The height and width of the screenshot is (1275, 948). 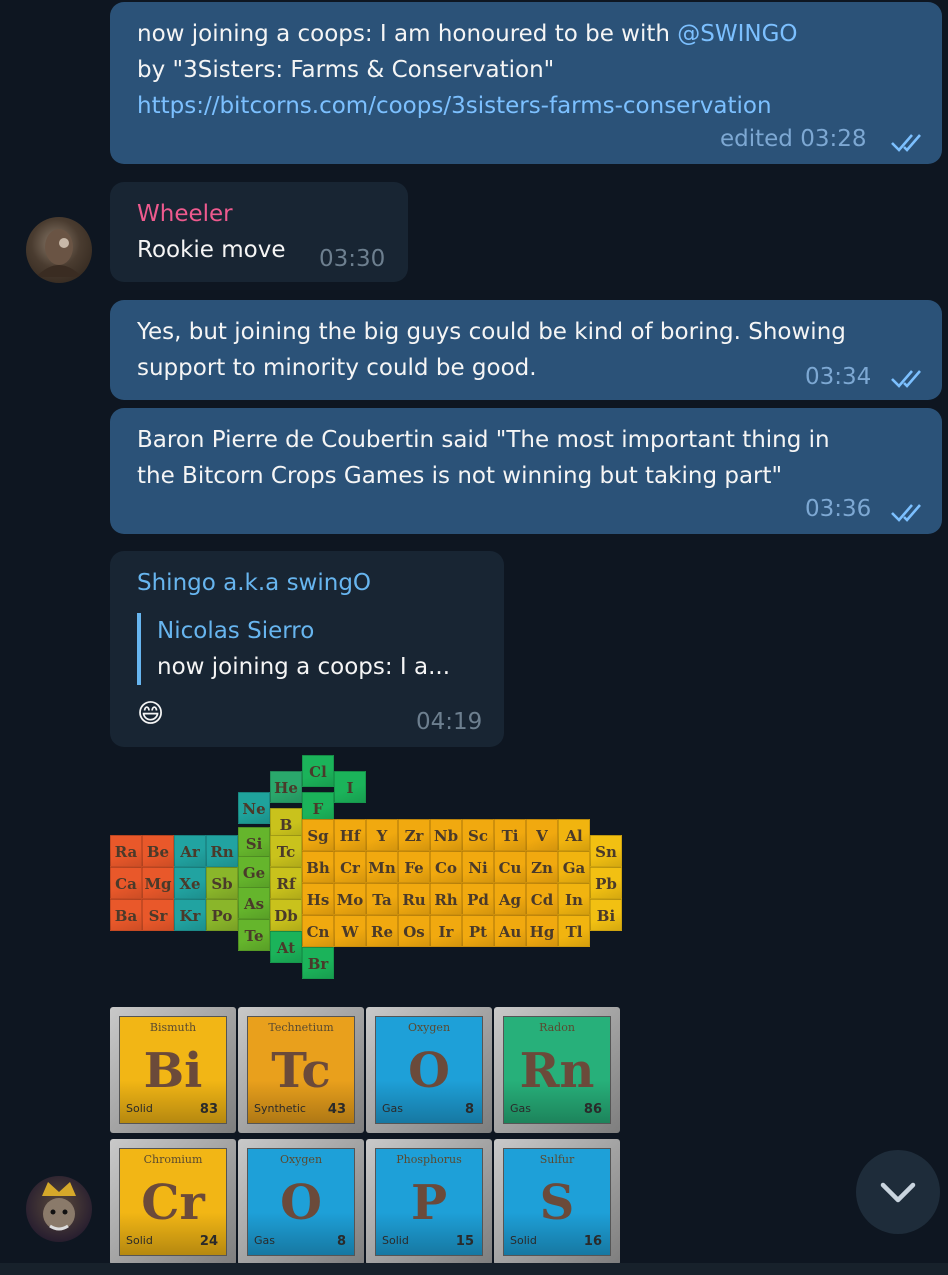 I want to click on element-tile: Radon Rn Gas 86, so click(x=557, y=1070).